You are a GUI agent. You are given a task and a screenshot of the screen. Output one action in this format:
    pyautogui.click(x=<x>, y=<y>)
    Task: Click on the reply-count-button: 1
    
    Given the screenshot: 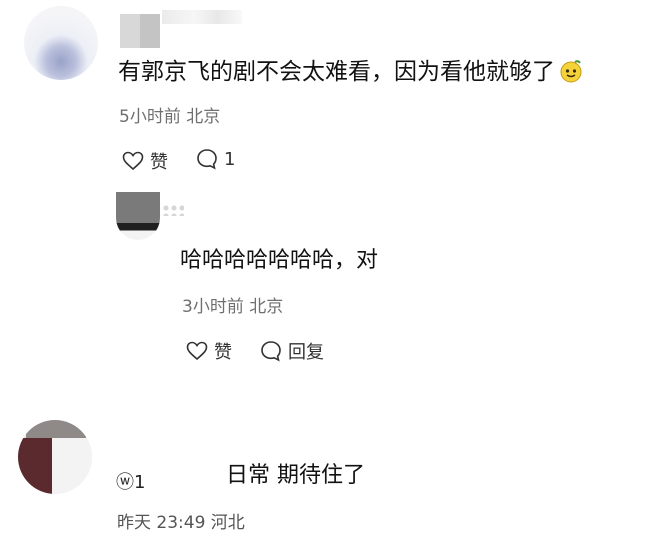 What is the action you would take?
    pyautogui.click(x=215, y=159)
    